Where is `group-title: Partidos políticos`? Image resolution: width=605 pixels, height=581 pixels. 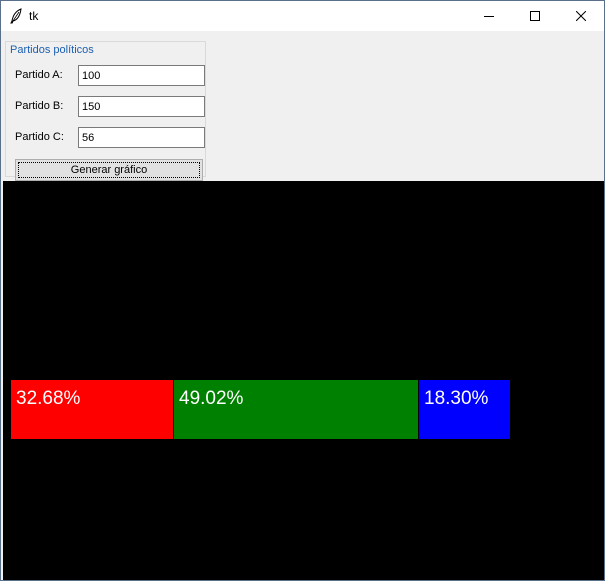 group-title: Partidos políticos is located at coordinates (52, 50).